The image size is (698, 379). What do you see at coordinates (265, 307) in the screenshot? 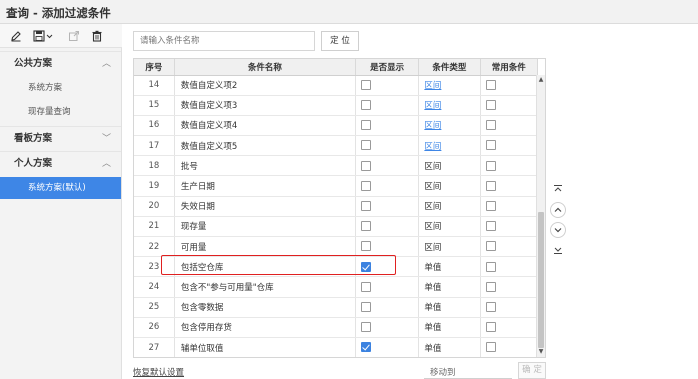
I see `condition-name: 包含零数据` at bounding box center [265, 307].